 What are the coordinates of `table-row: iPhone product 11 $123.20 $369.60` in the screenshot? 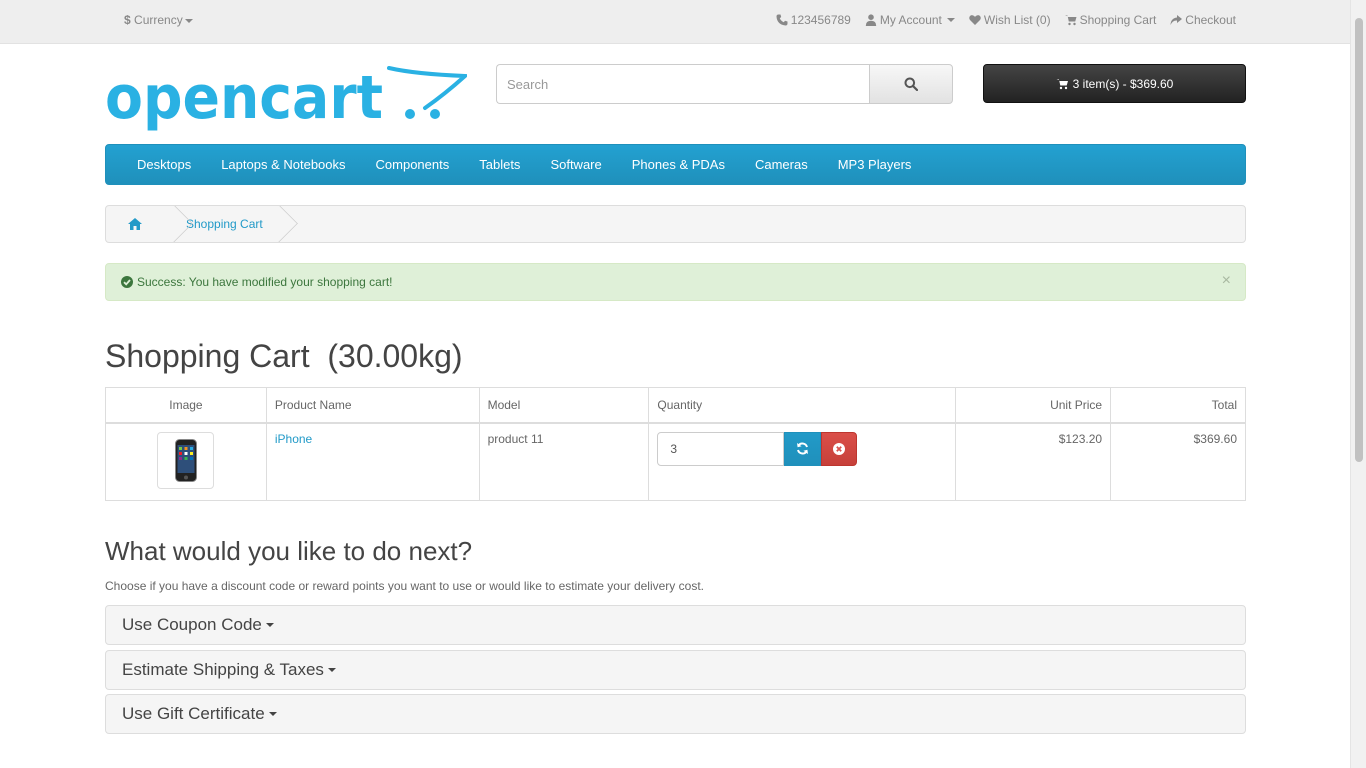 It's located at (675, 461).